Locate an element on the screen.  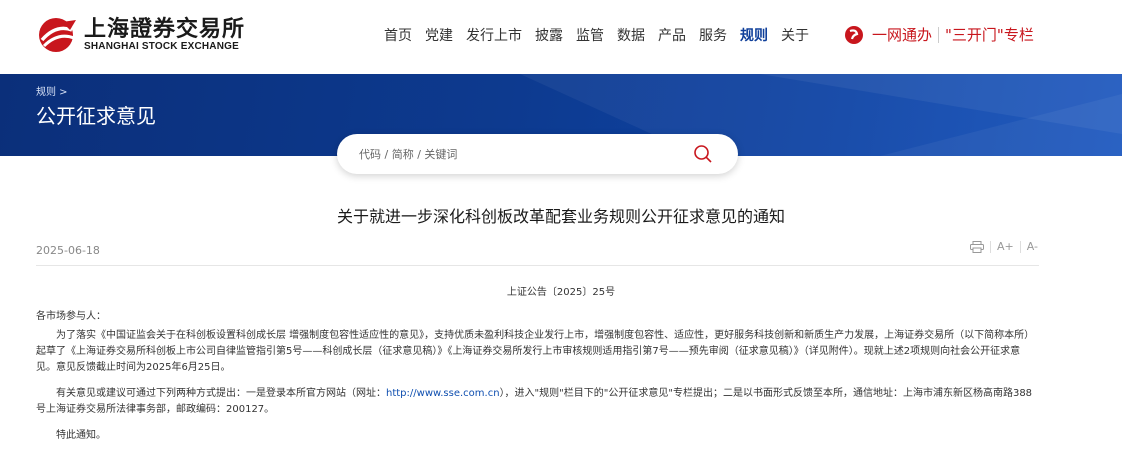
font-increase-button: A+ is located at coordinates (1005, 246).